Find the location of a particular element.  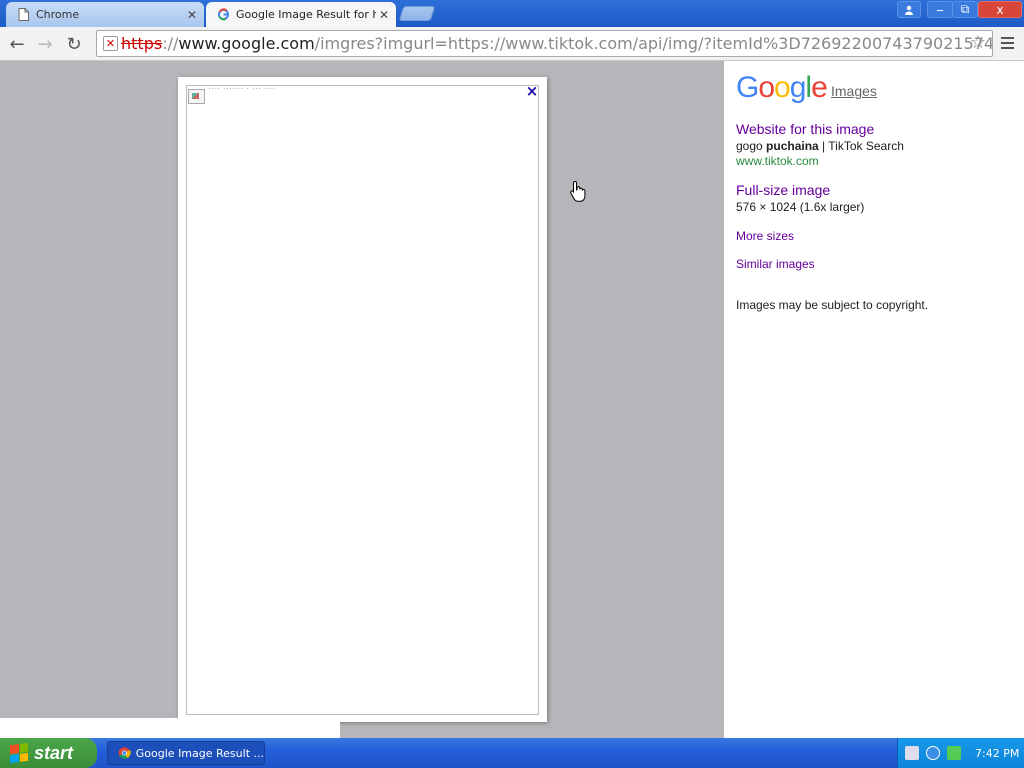

keyboard-icon is located at coordinates (912, 753).